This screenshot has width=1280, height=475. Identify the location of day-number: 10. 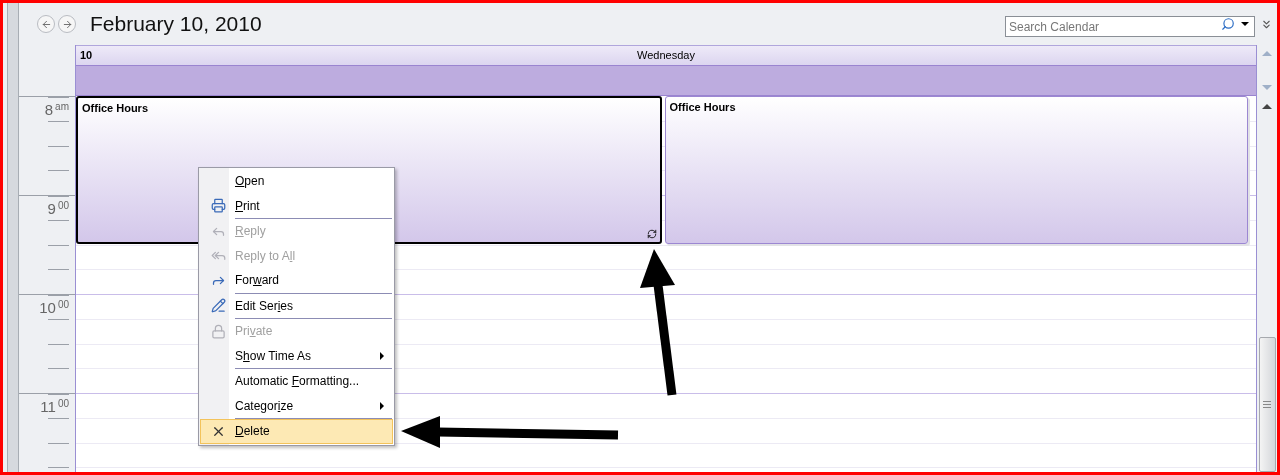
(86, 56).